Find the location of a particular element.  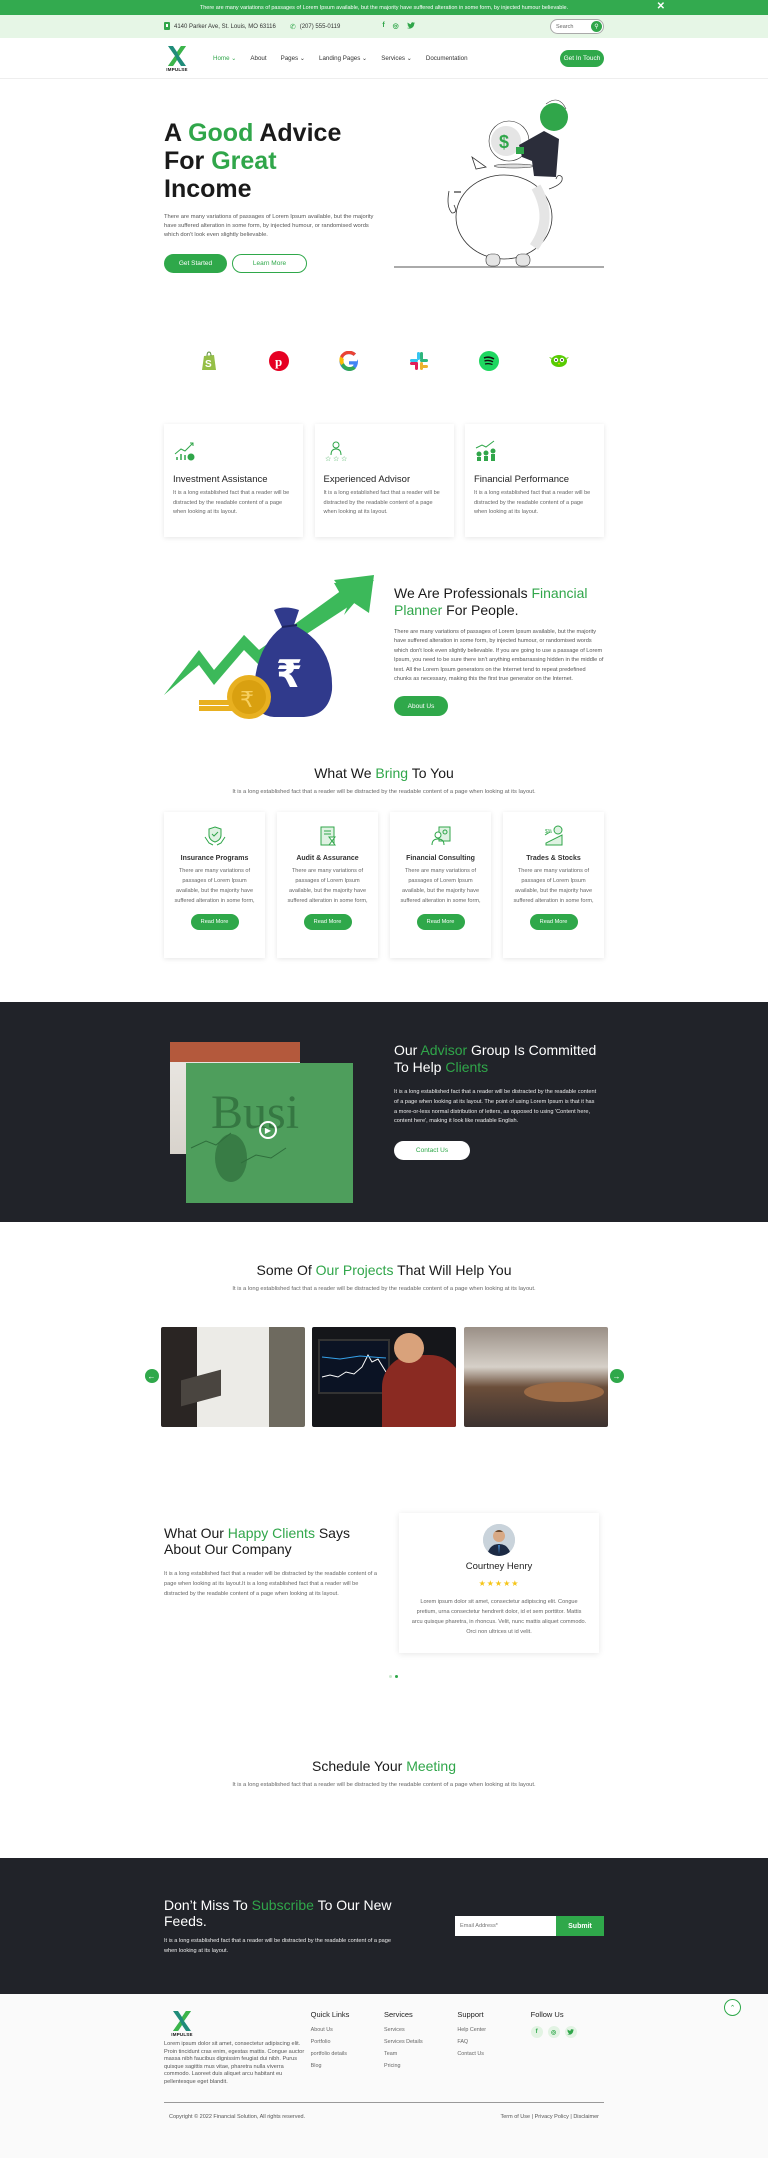

logo: IMPULSE is located at coordinates (177, 58).